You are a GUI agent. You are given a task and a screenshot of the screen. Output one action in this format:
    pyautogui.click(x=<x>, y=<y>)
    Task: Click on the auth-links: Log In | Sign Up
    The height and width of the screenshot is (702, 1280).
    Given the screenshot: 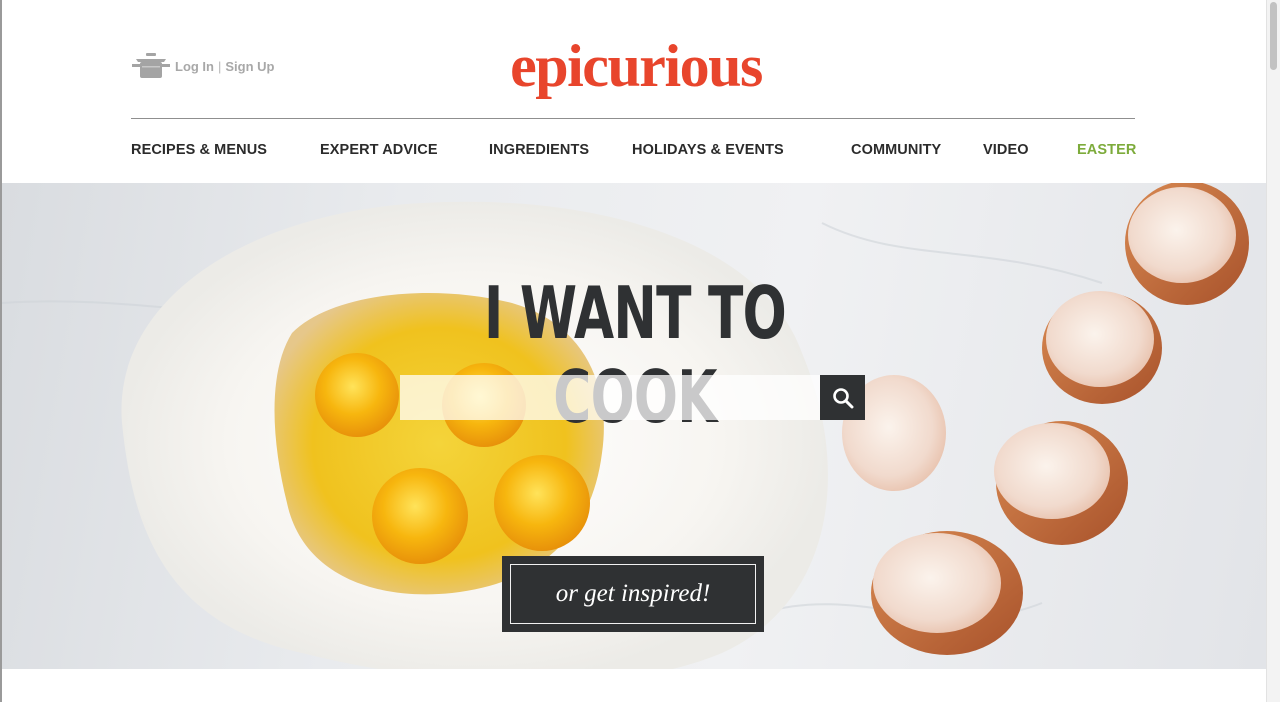 What is the action you would take?
    pyautogui.click(x=225, y=66)
    